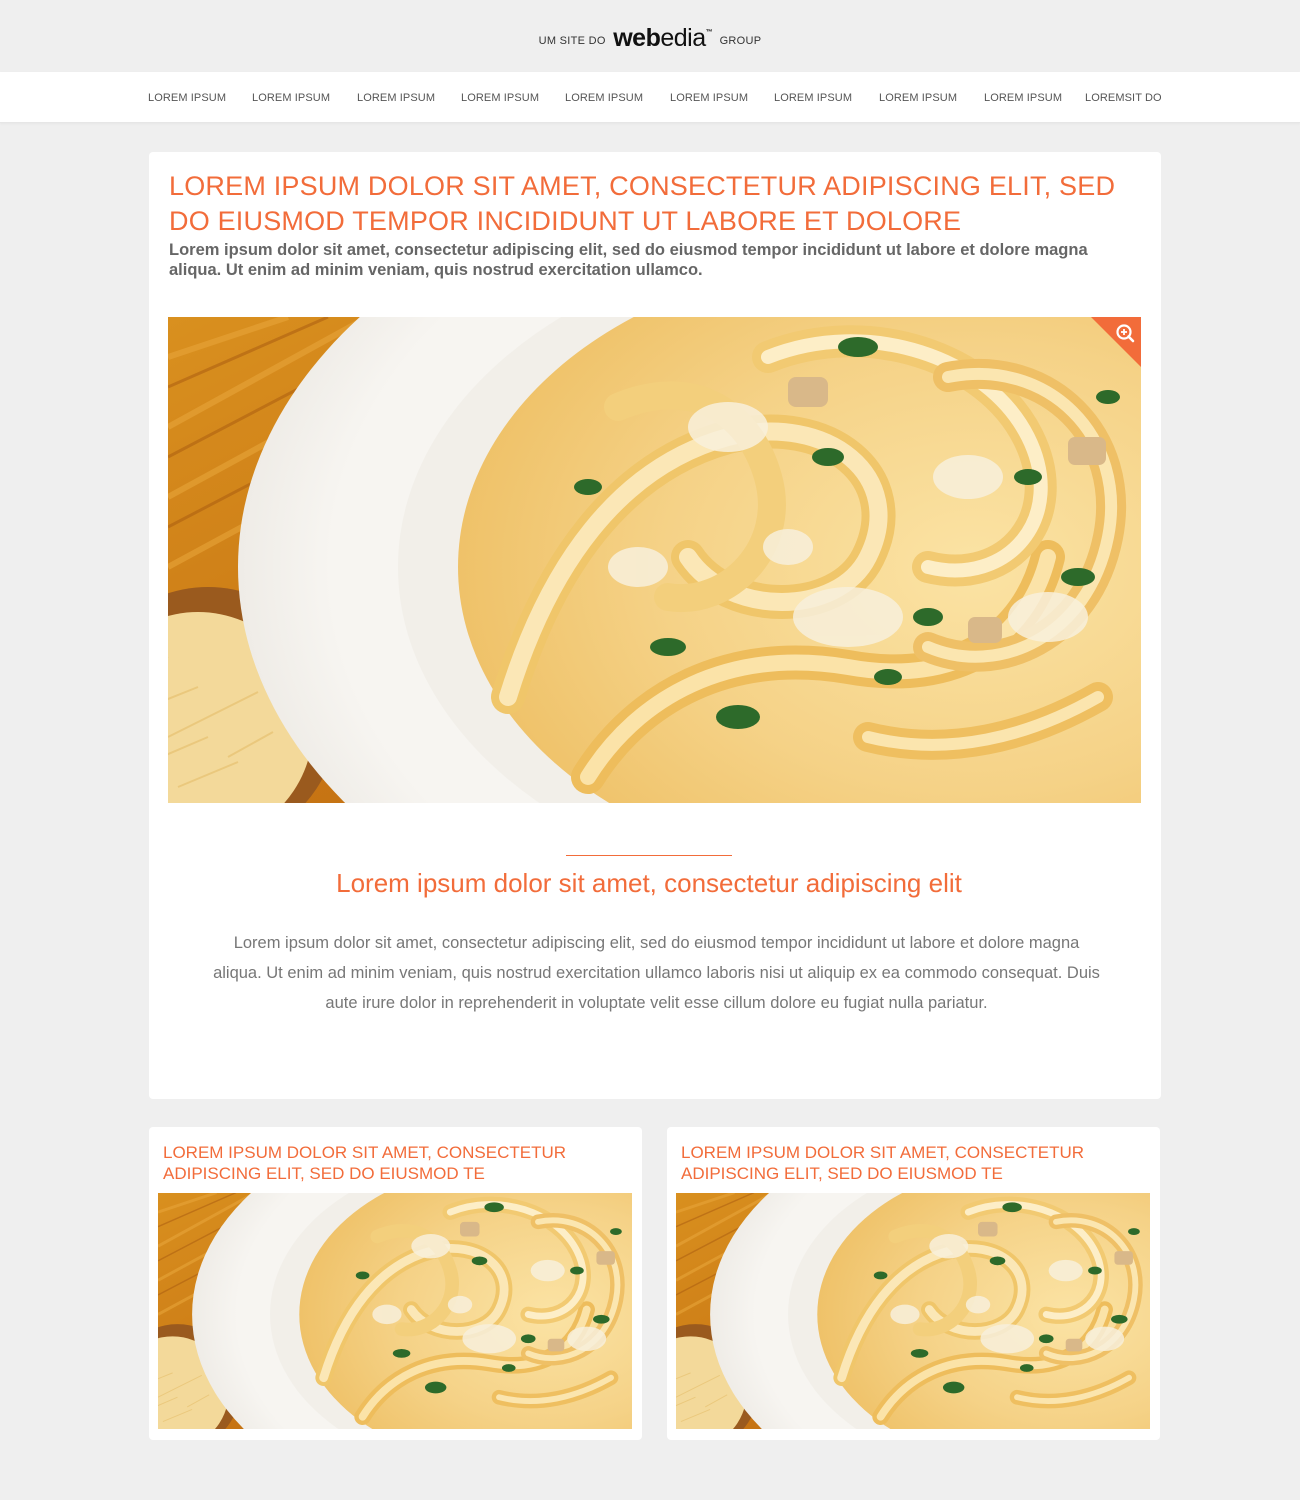  What do you see at coordinates (604, 98) in the screenshot?
I see `nav-item-5: LOREM IPSUM` at bounding box center [604, 98].